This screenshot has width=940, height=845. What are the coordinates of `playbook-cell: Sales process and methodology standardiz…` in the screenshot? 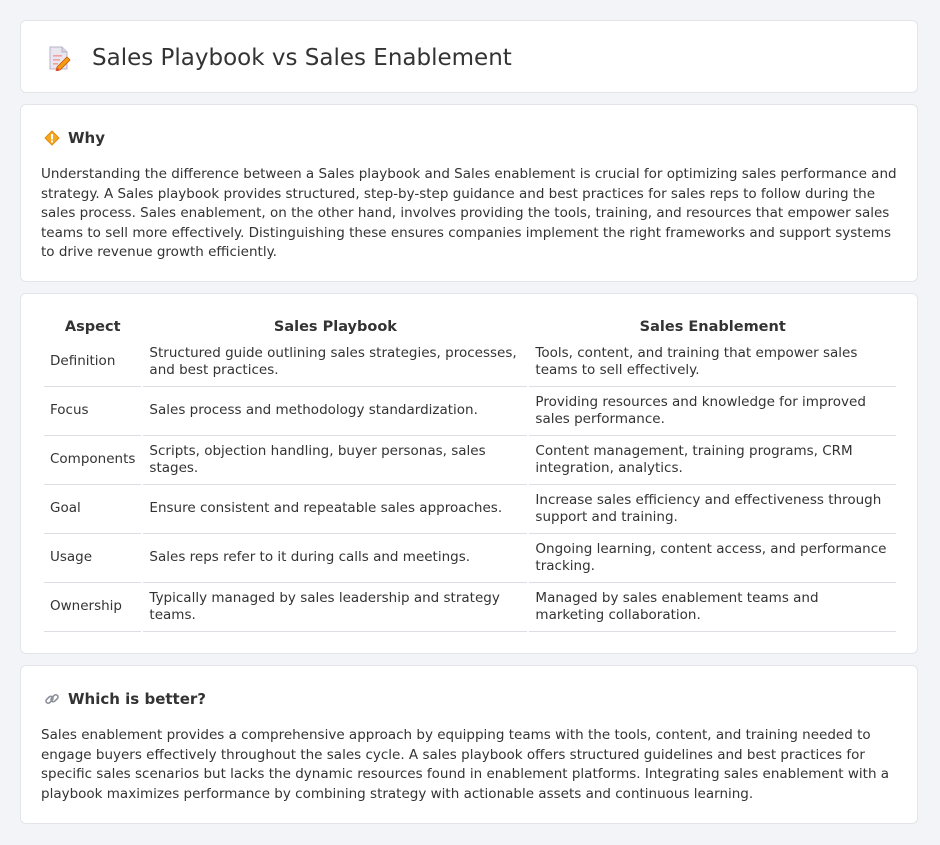 It's located at (335, 411).